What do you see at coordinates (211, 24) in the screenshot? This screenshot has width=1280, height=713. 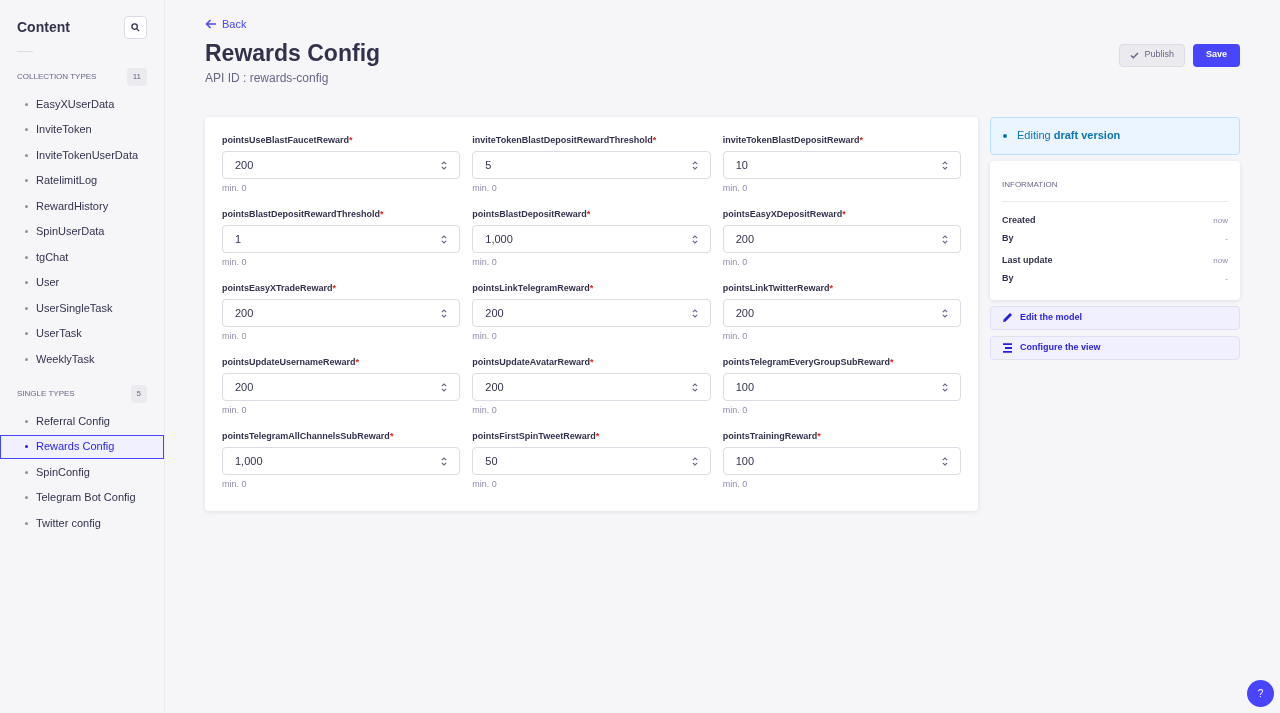 I see `arrow-left-icon` at bounding box center [211, 24].